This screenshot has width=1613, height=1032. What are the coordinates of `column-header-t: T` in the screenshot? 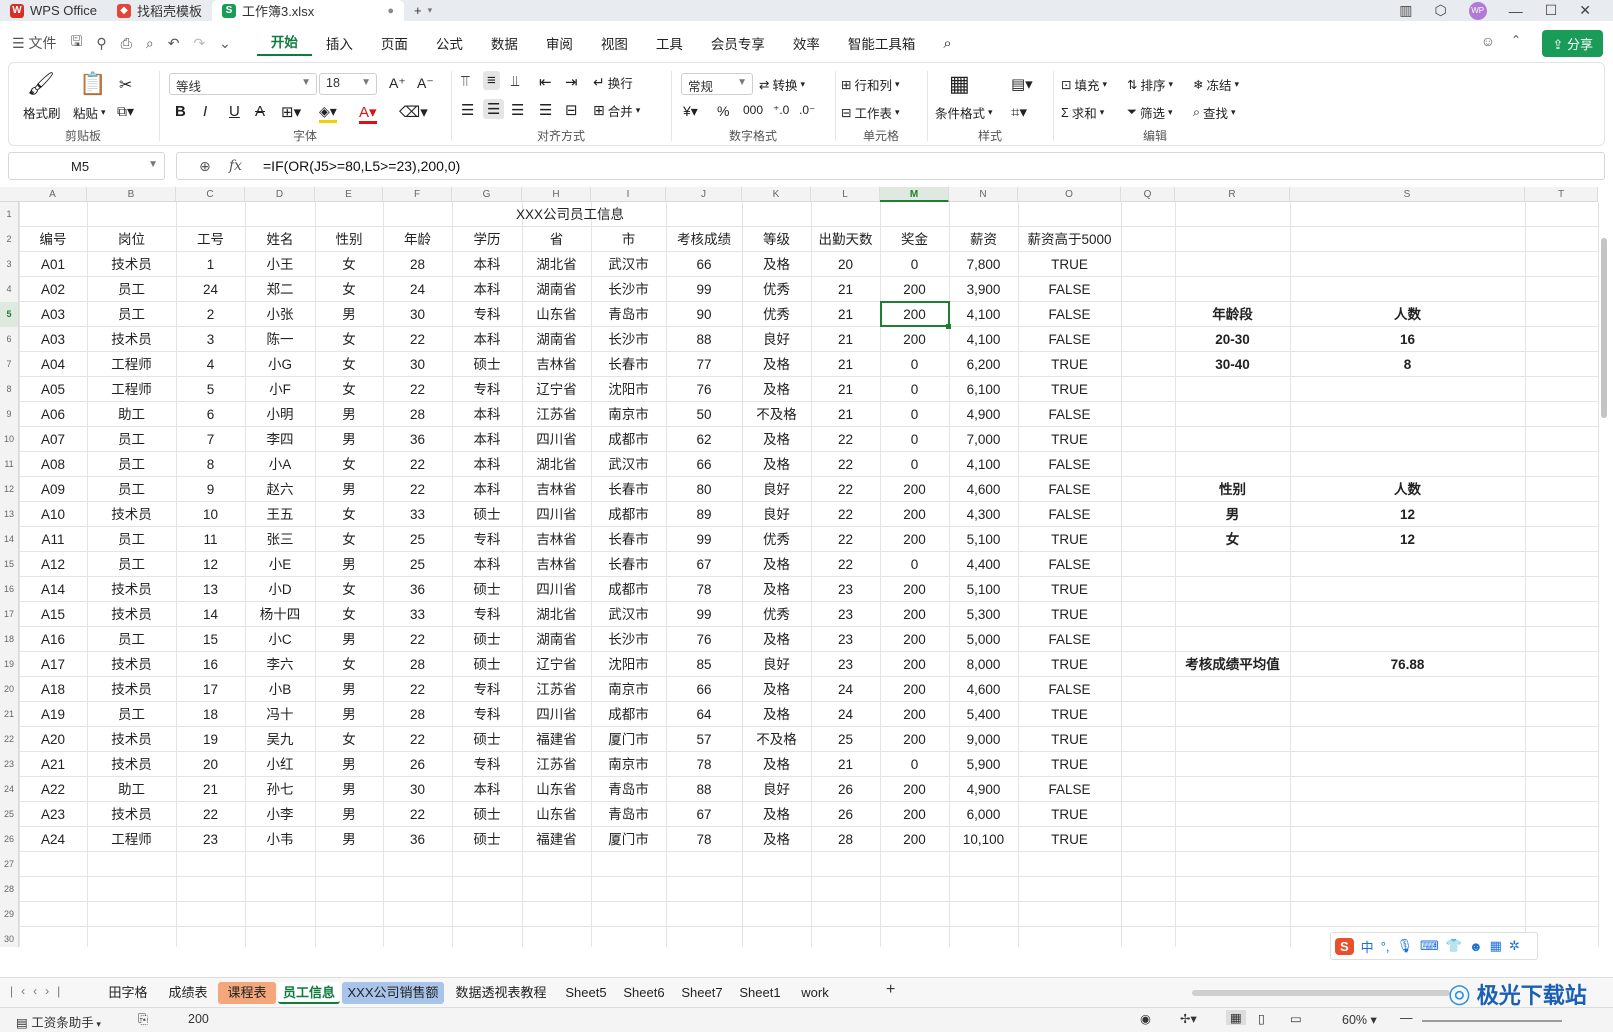 It's located at (1561, 194).